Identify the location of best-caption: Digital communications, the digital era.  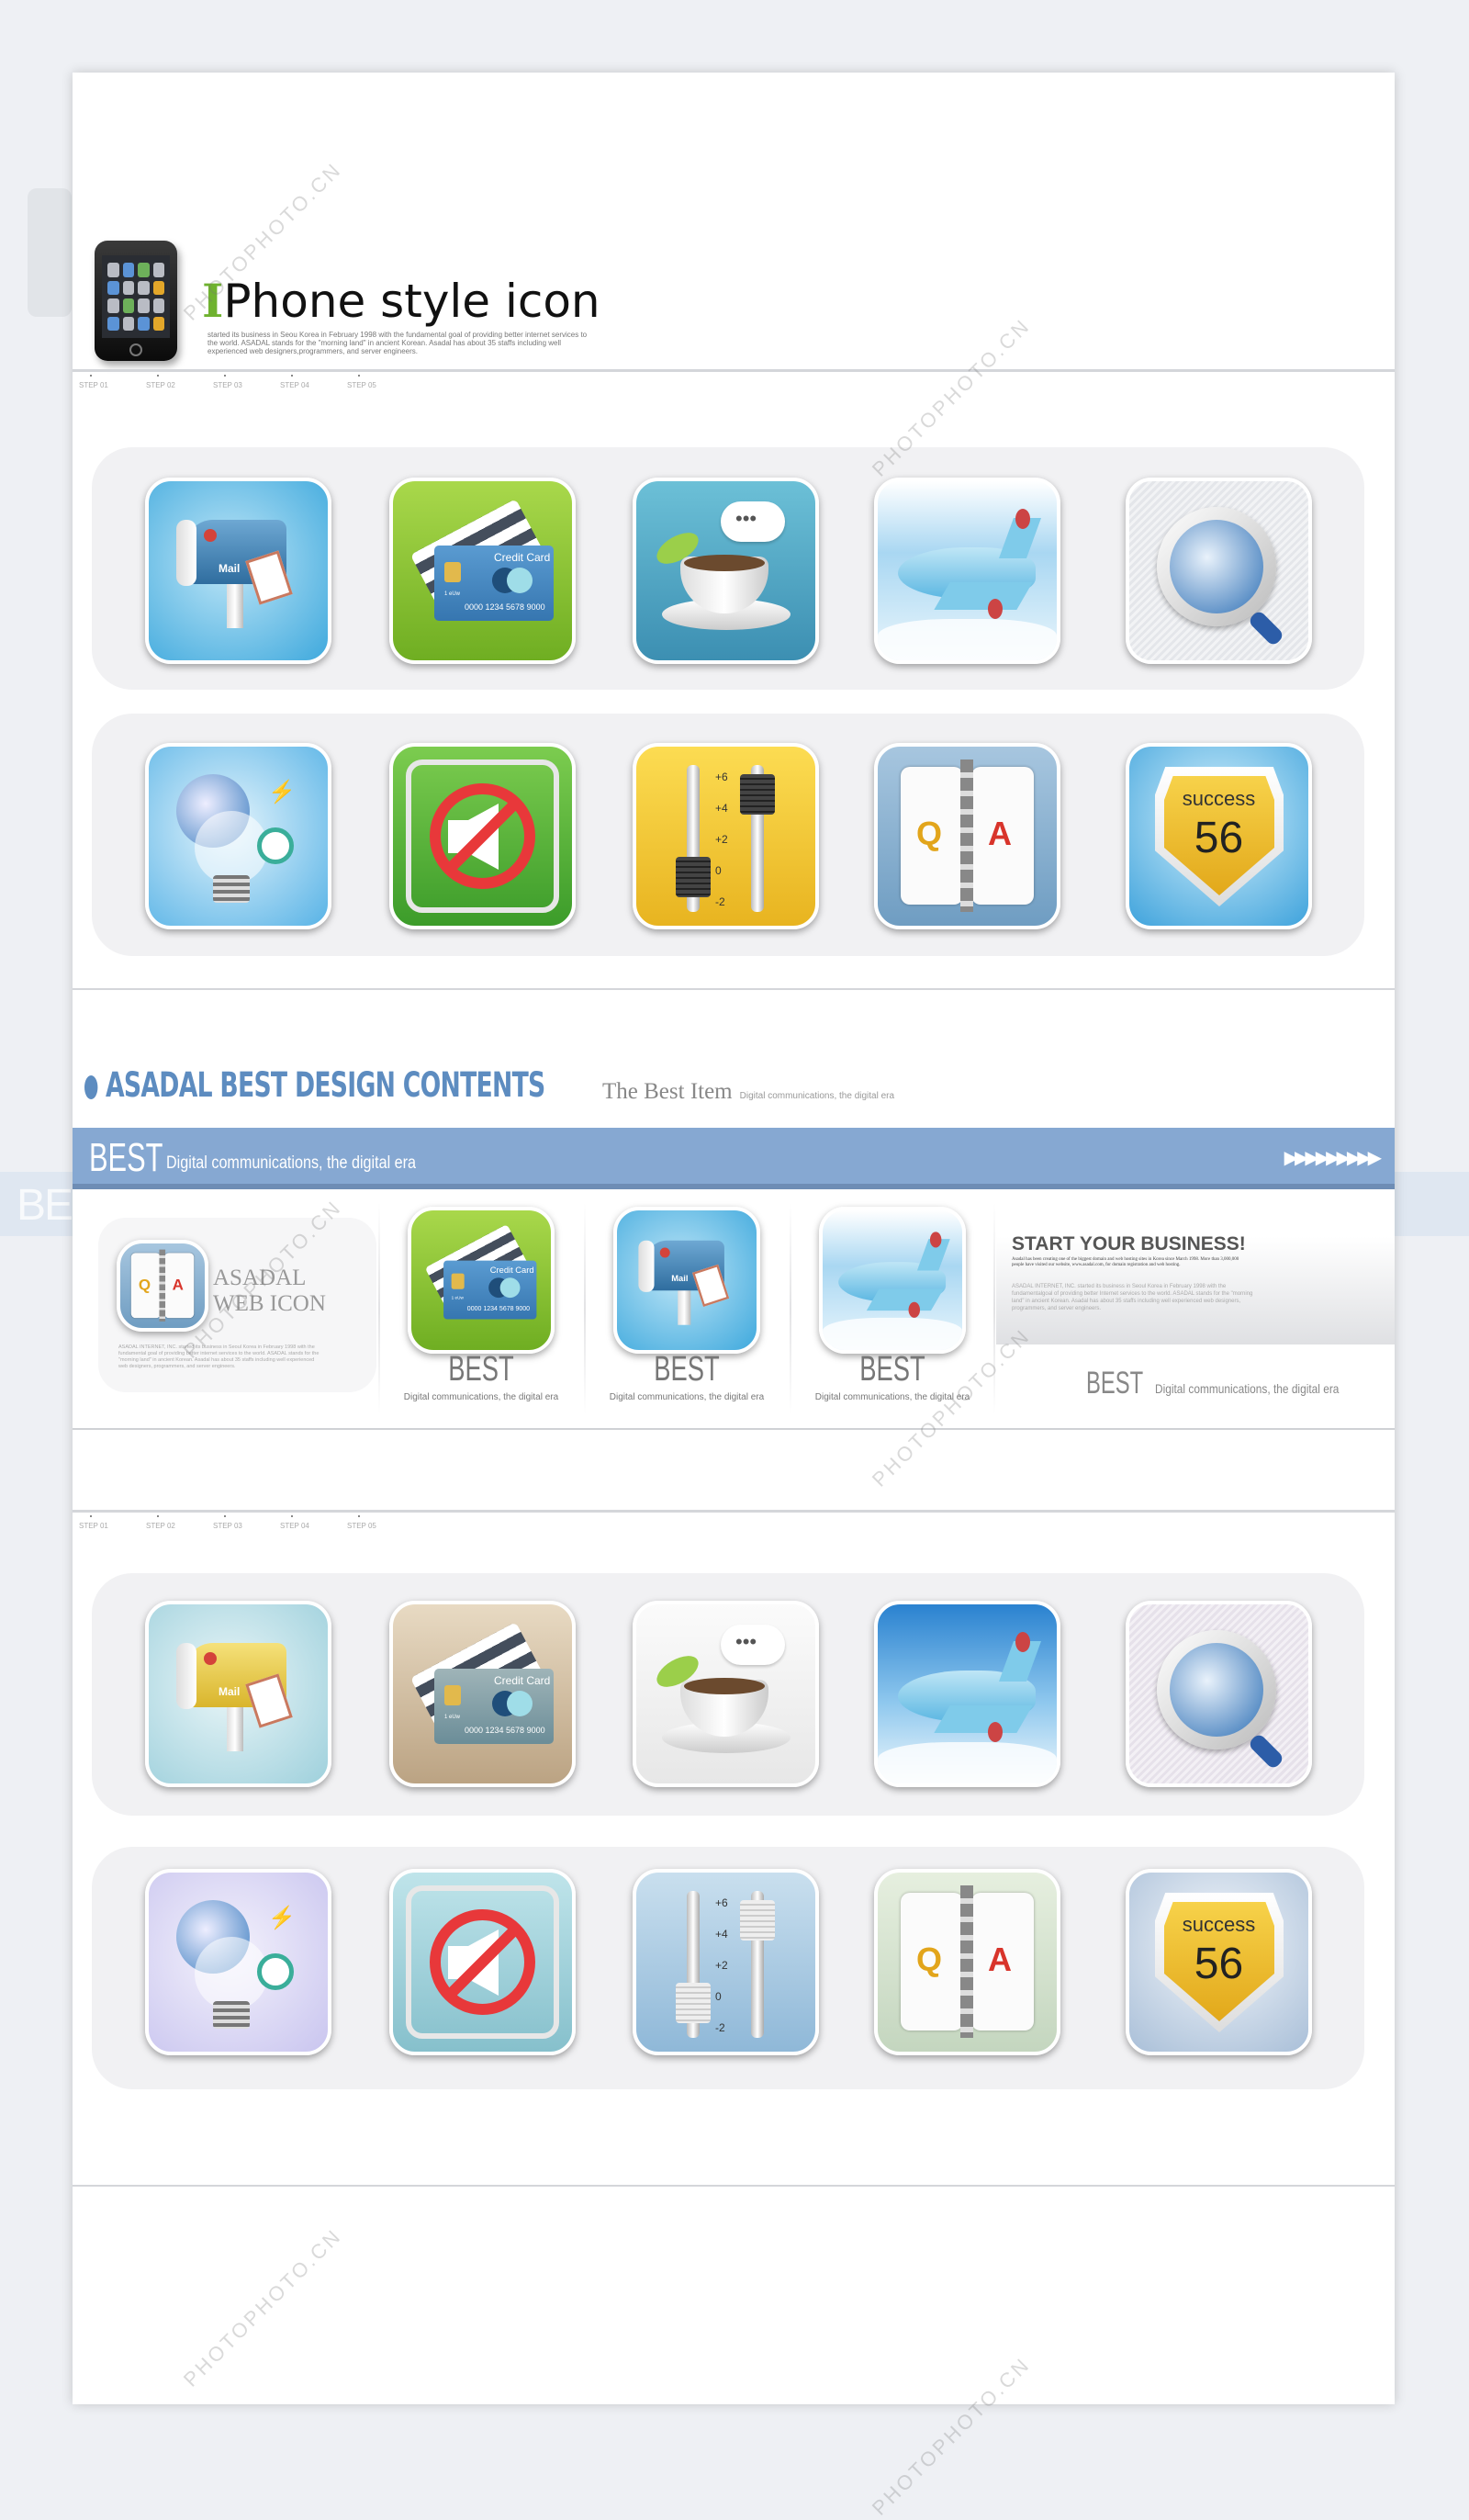
(481, 1397).